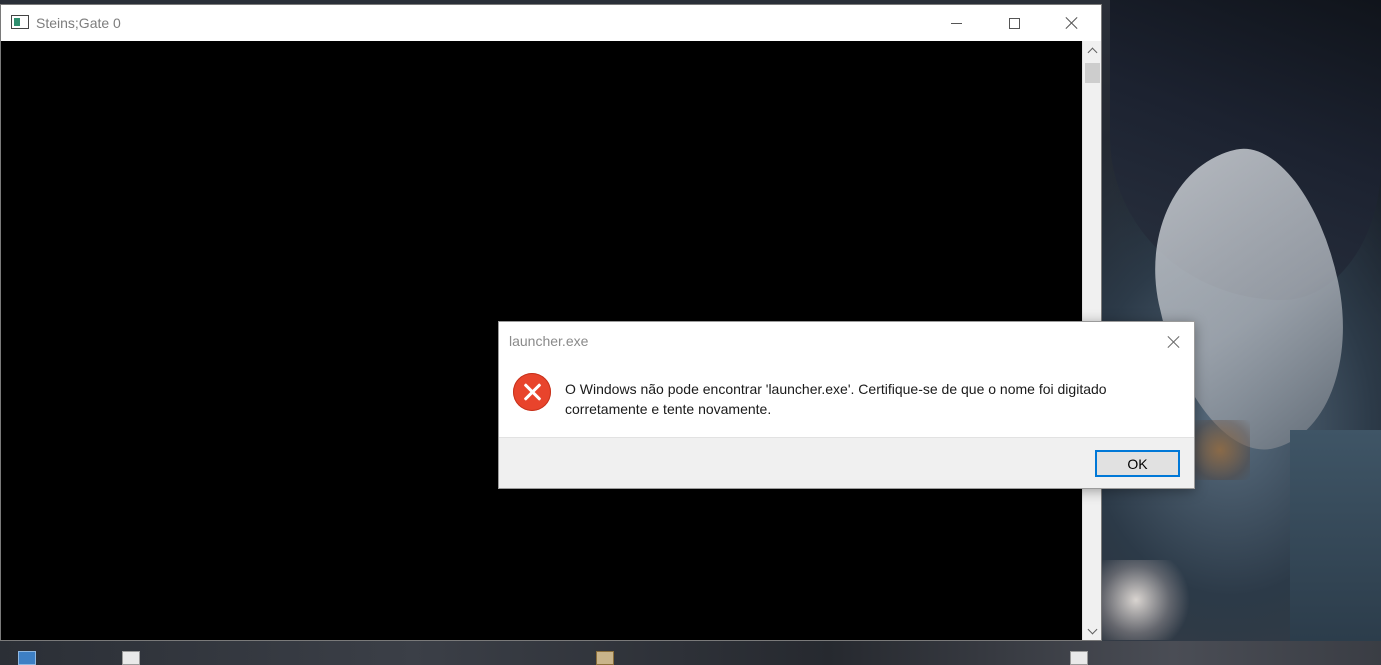  What do you see at coordinates (1145, 600) in the screenshot?
I see `wallpaper-art-glow` at bounding box center [1145, 600].